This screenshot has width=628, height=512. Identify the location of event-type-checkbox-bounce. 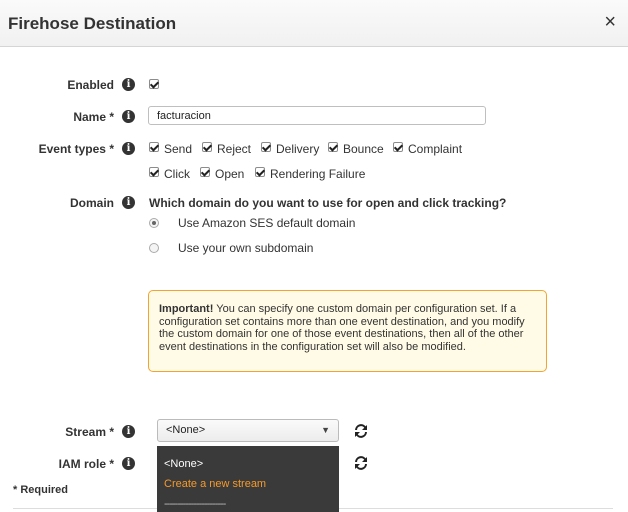
(333, 147).